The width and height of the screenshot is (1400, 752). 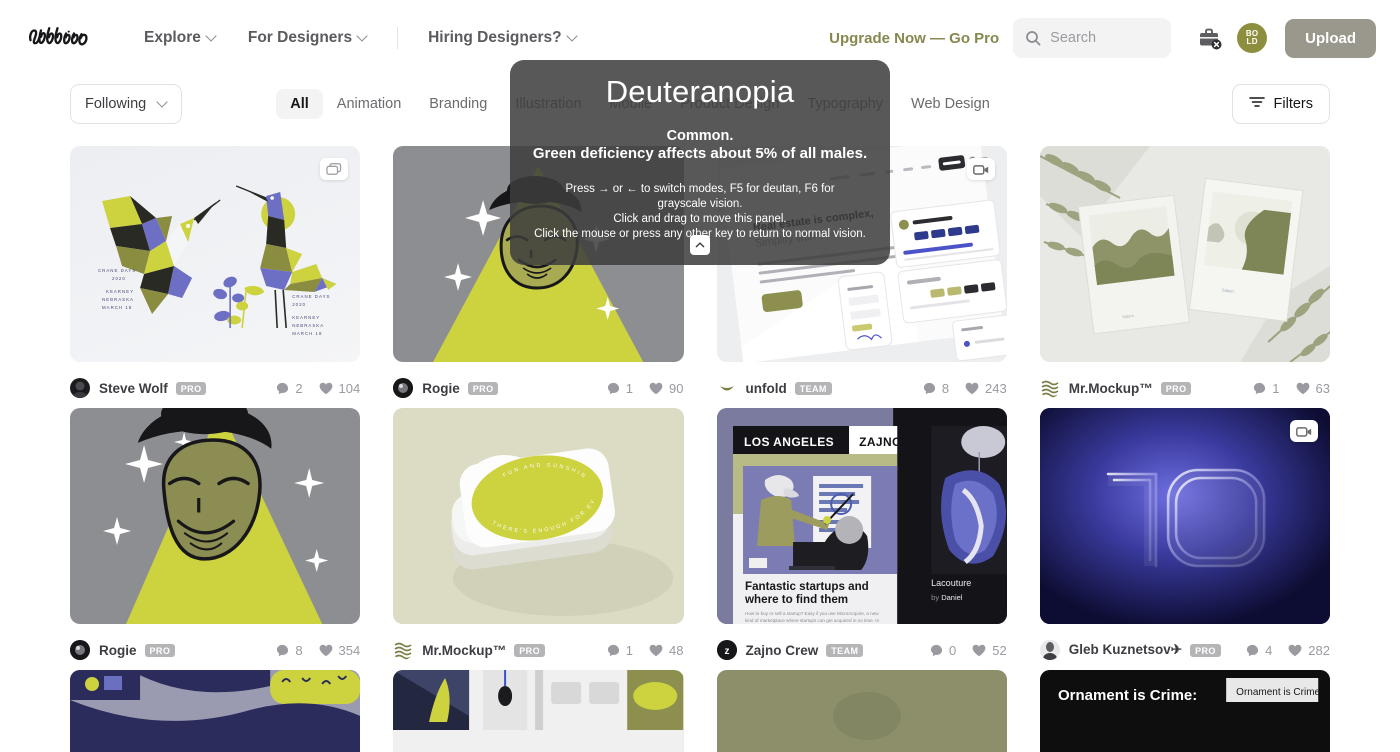 I want to click on chevron-down-icon, so click(x=162, y=102).